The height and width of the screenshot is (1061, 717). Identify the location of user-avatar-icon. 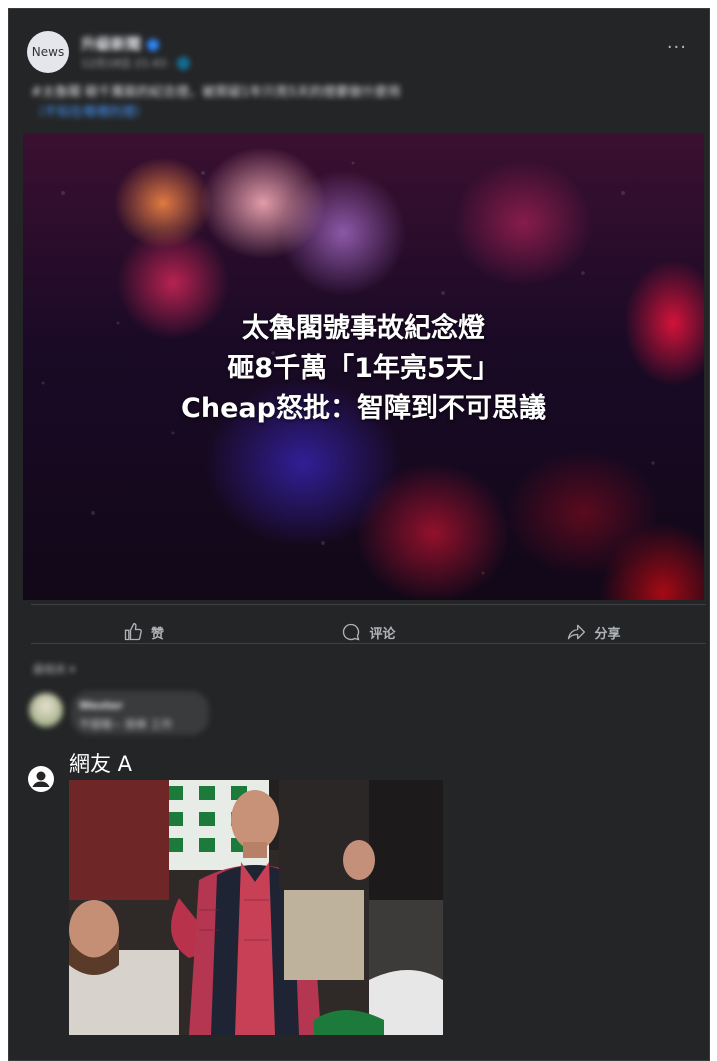
(41, 779).